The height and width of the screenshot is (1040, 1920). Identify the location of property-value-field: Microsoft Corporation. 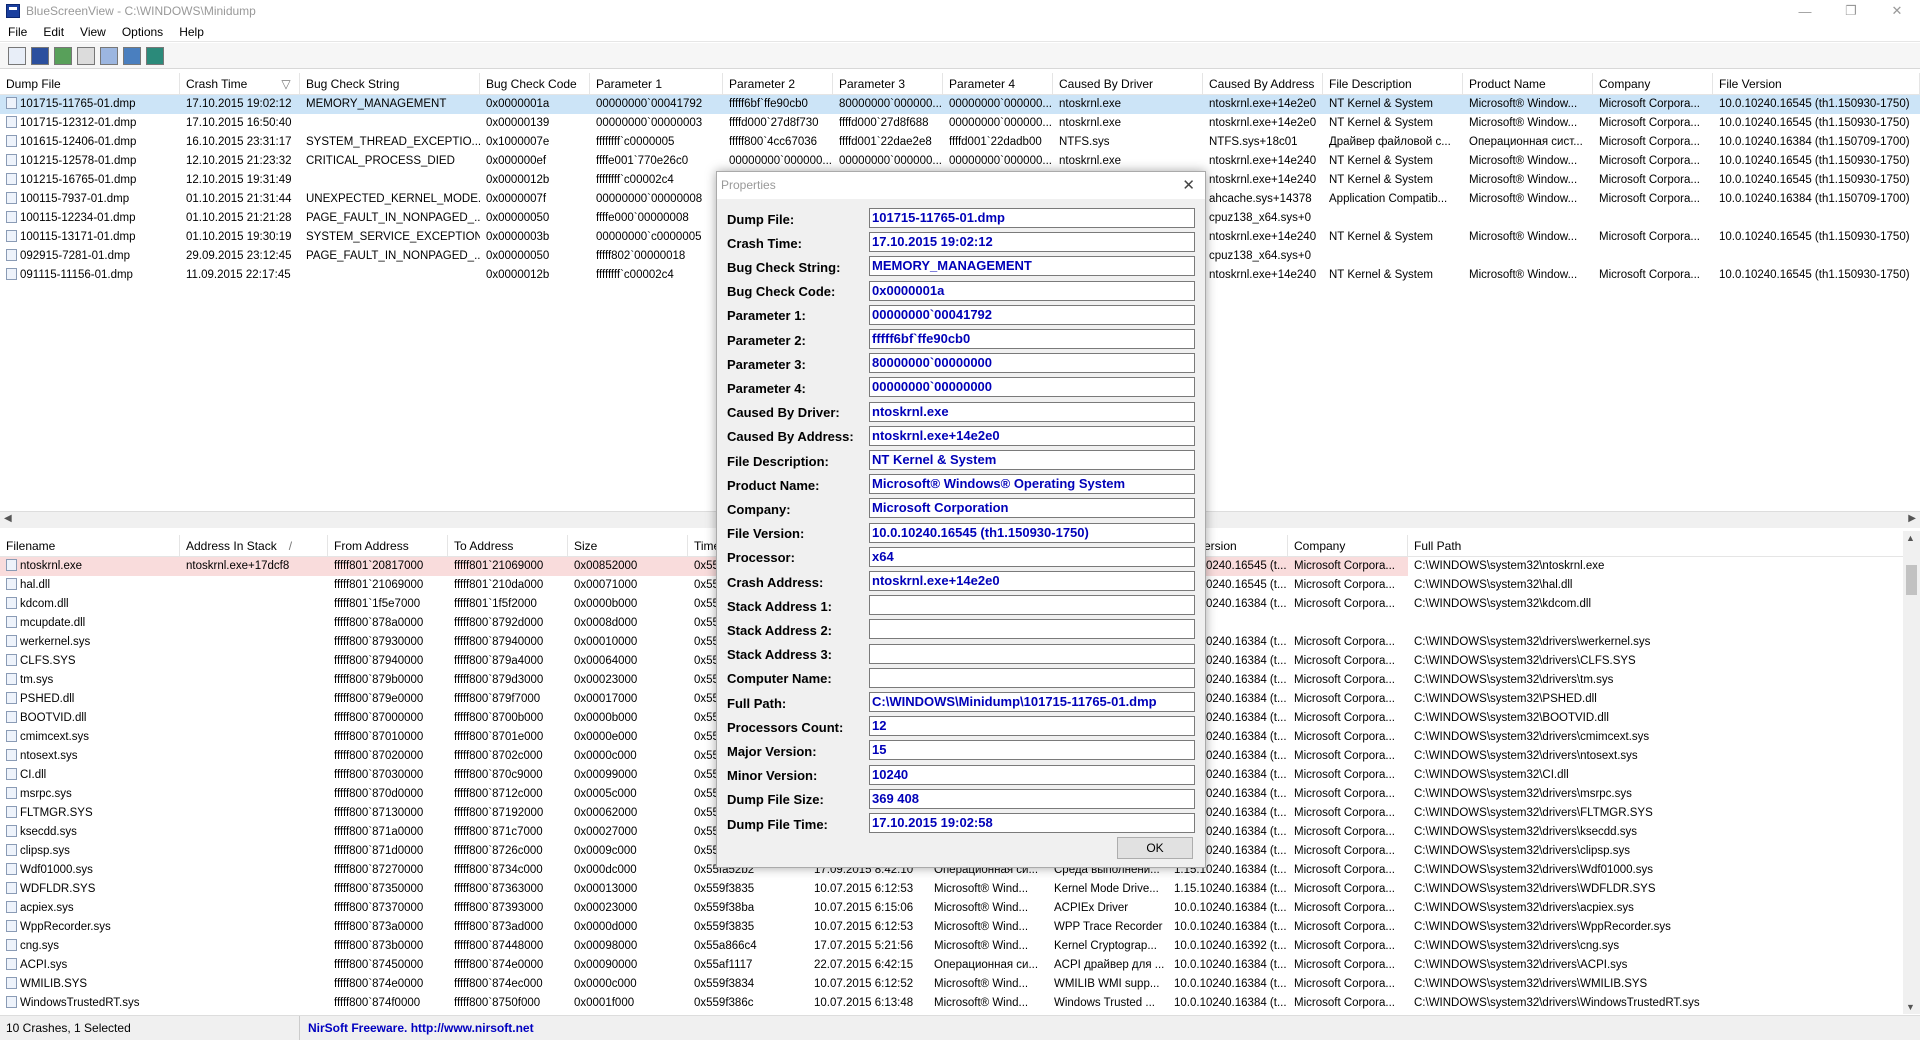
(1032, 508).